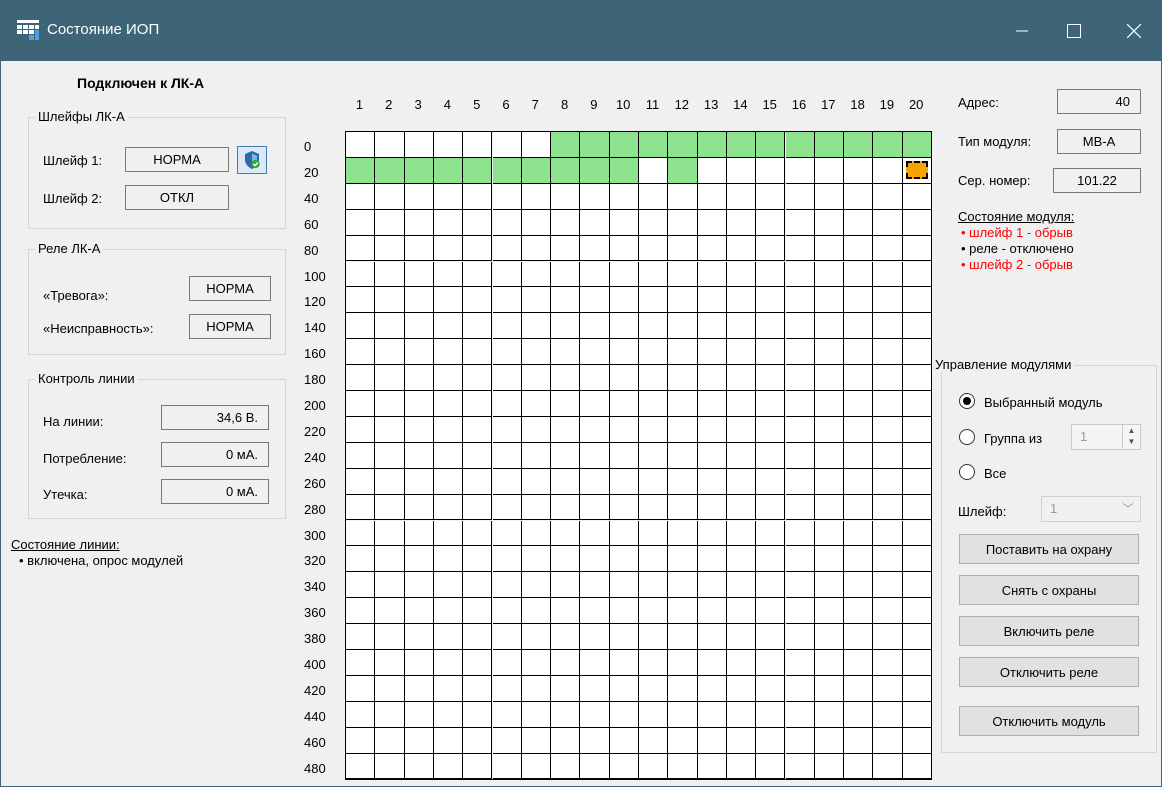 This screenshot has height=787, width=1162. What do you see at coordinates (1106, 437) in the screenshot?
I see `group-count-stepper: 1 ▲ ▼` at bounding box center [1106, 437].